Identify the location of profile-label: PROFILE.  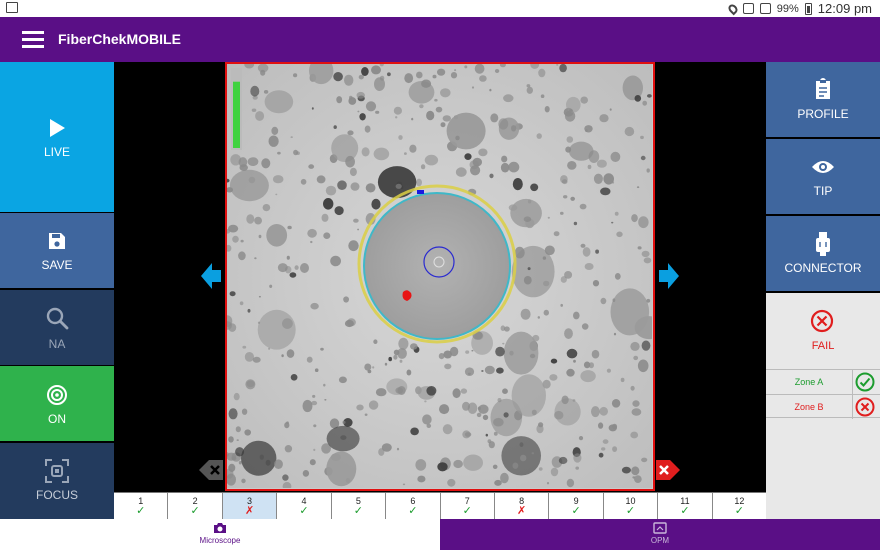
(823, 114).